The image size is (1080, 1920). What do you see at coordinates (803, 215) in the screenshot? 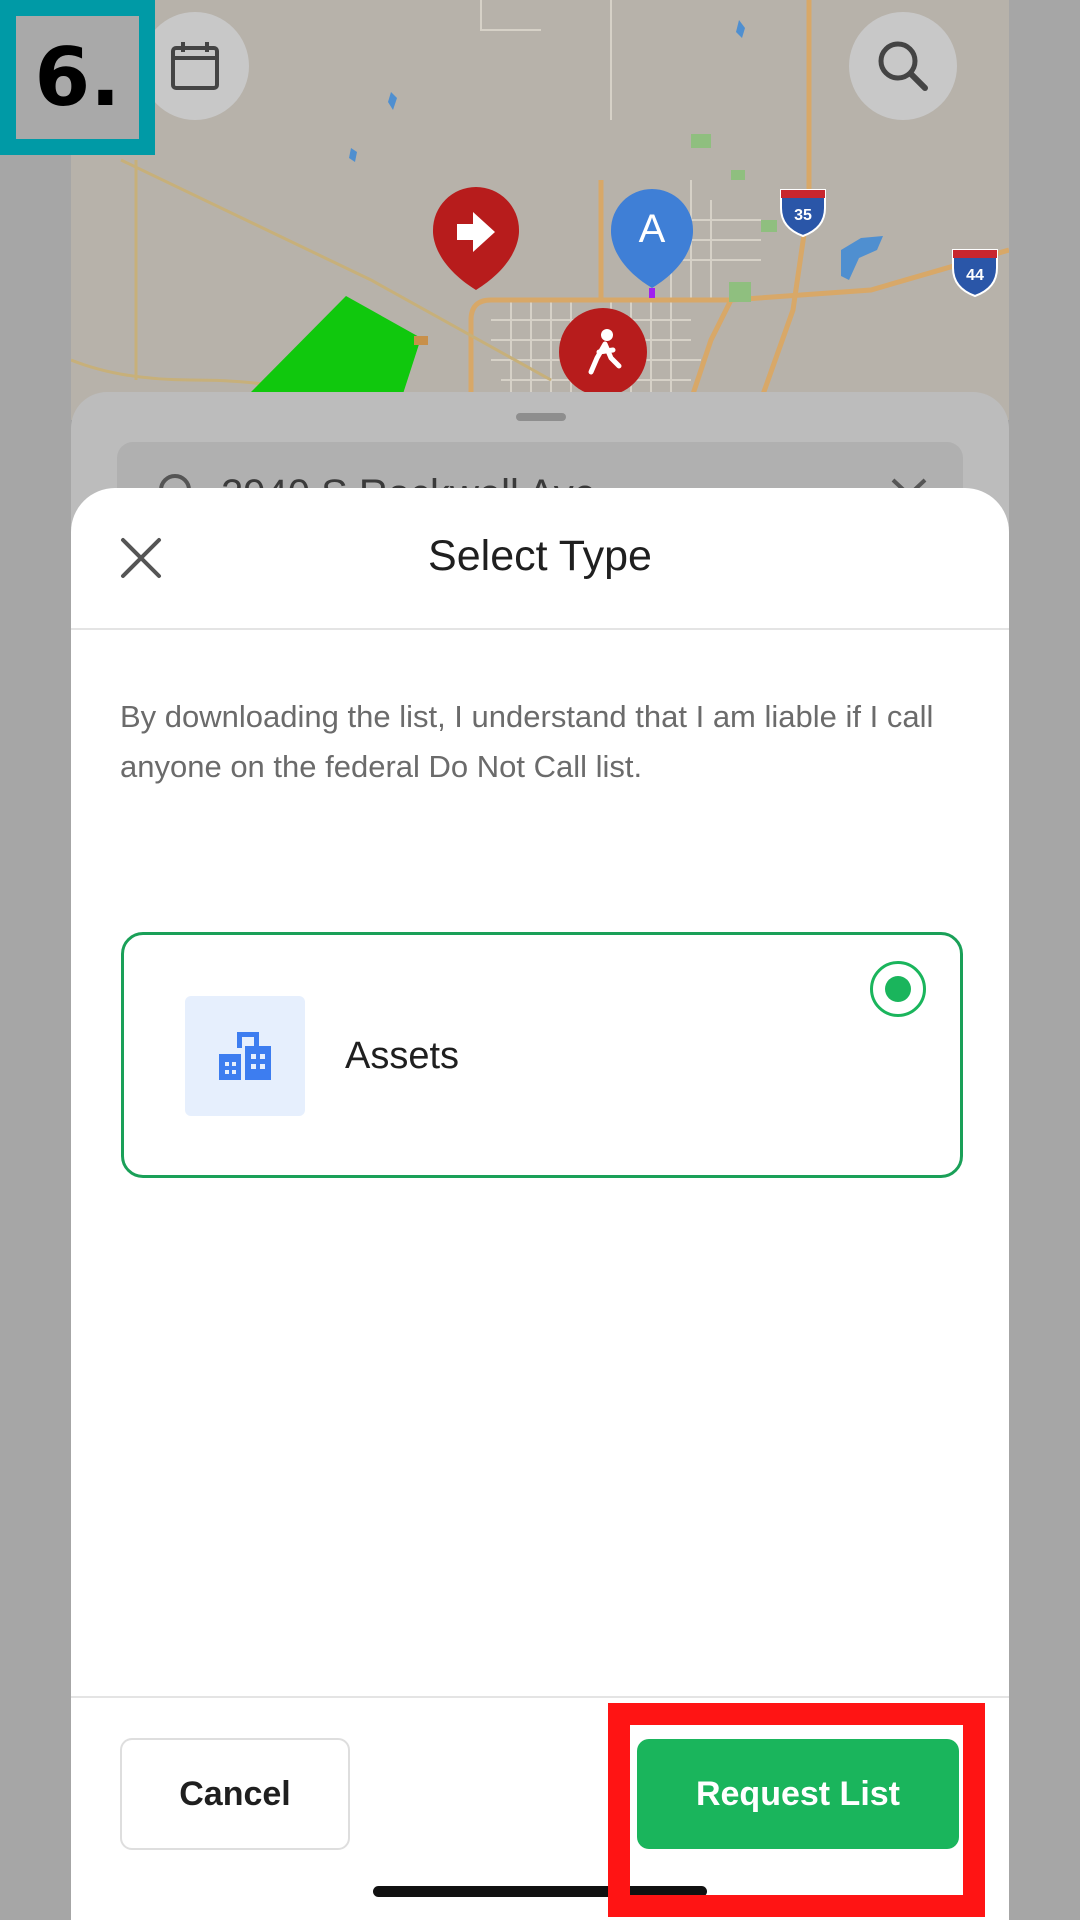
I see `svg-text: 35` at bounding box center [803, 215].